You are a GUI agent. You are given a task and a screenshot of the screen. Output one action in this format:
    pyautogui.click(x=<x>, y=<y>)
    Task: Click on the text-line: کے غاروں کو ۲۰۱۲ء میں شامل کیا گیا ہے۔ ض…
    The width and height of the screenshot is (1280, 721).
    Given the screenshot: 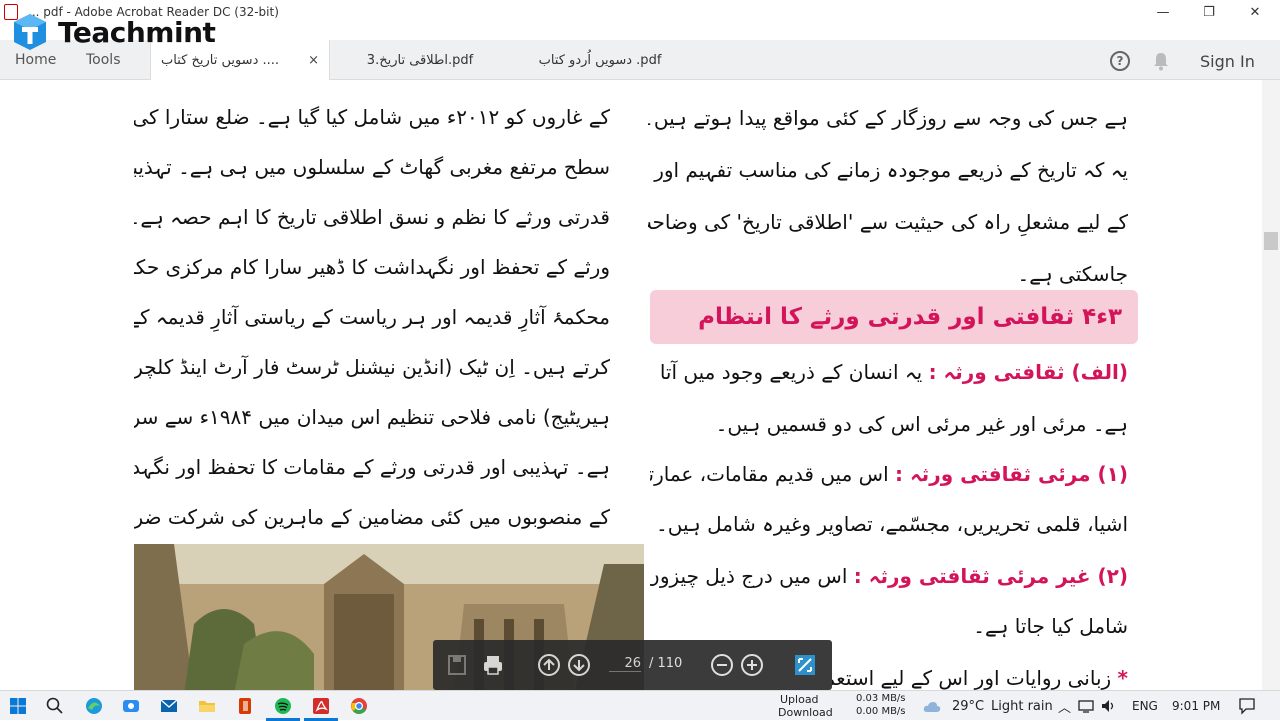 What is the action you would take?
    pyautogui.click(x=372, y=117)
    